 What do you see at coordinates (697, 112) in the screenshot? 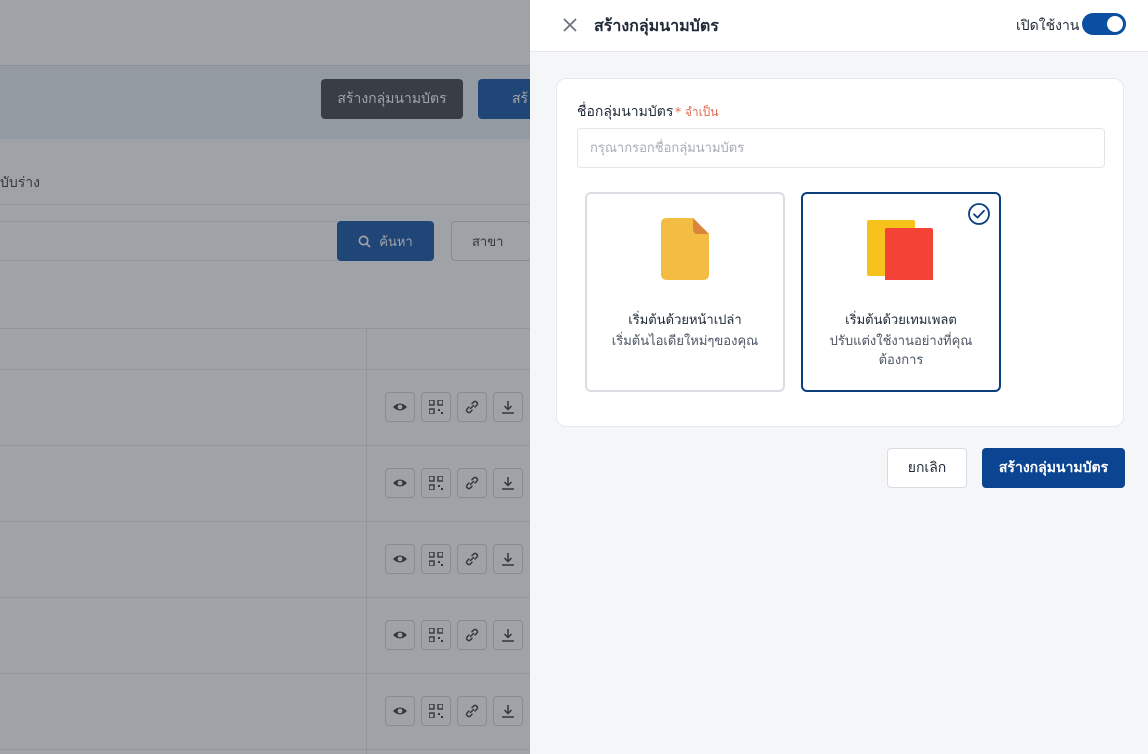
I see `required-indicator: * จำเป็น` at bounding box center [697, 112].